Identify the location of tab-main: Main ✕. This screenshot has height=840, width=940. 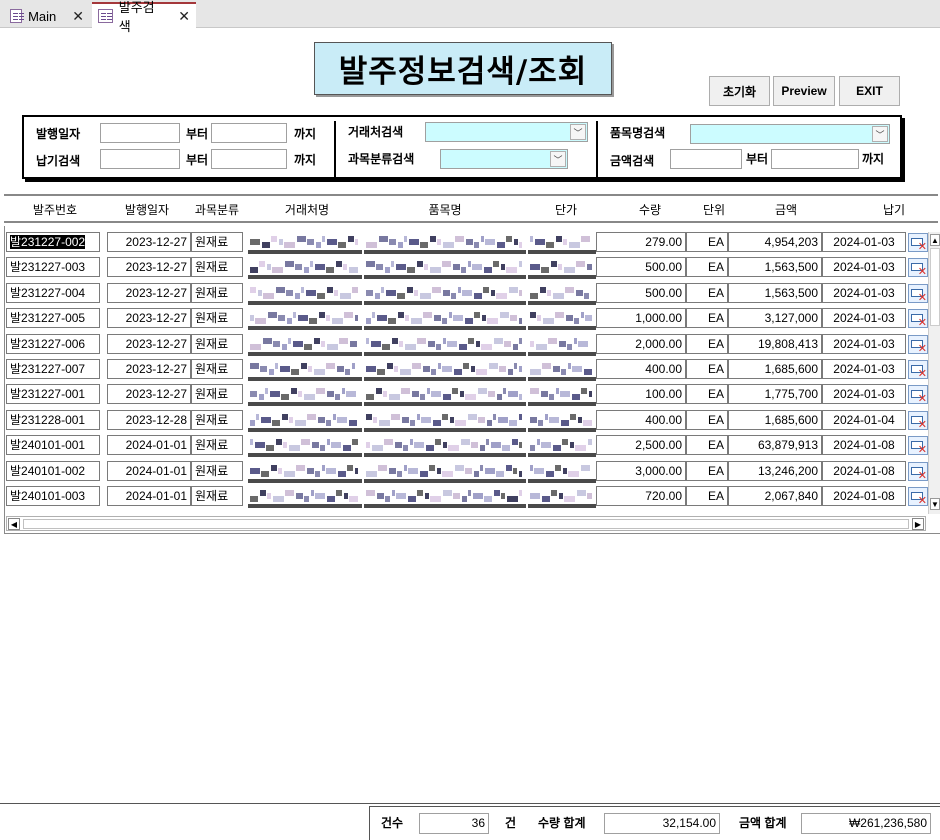
(47, 16).